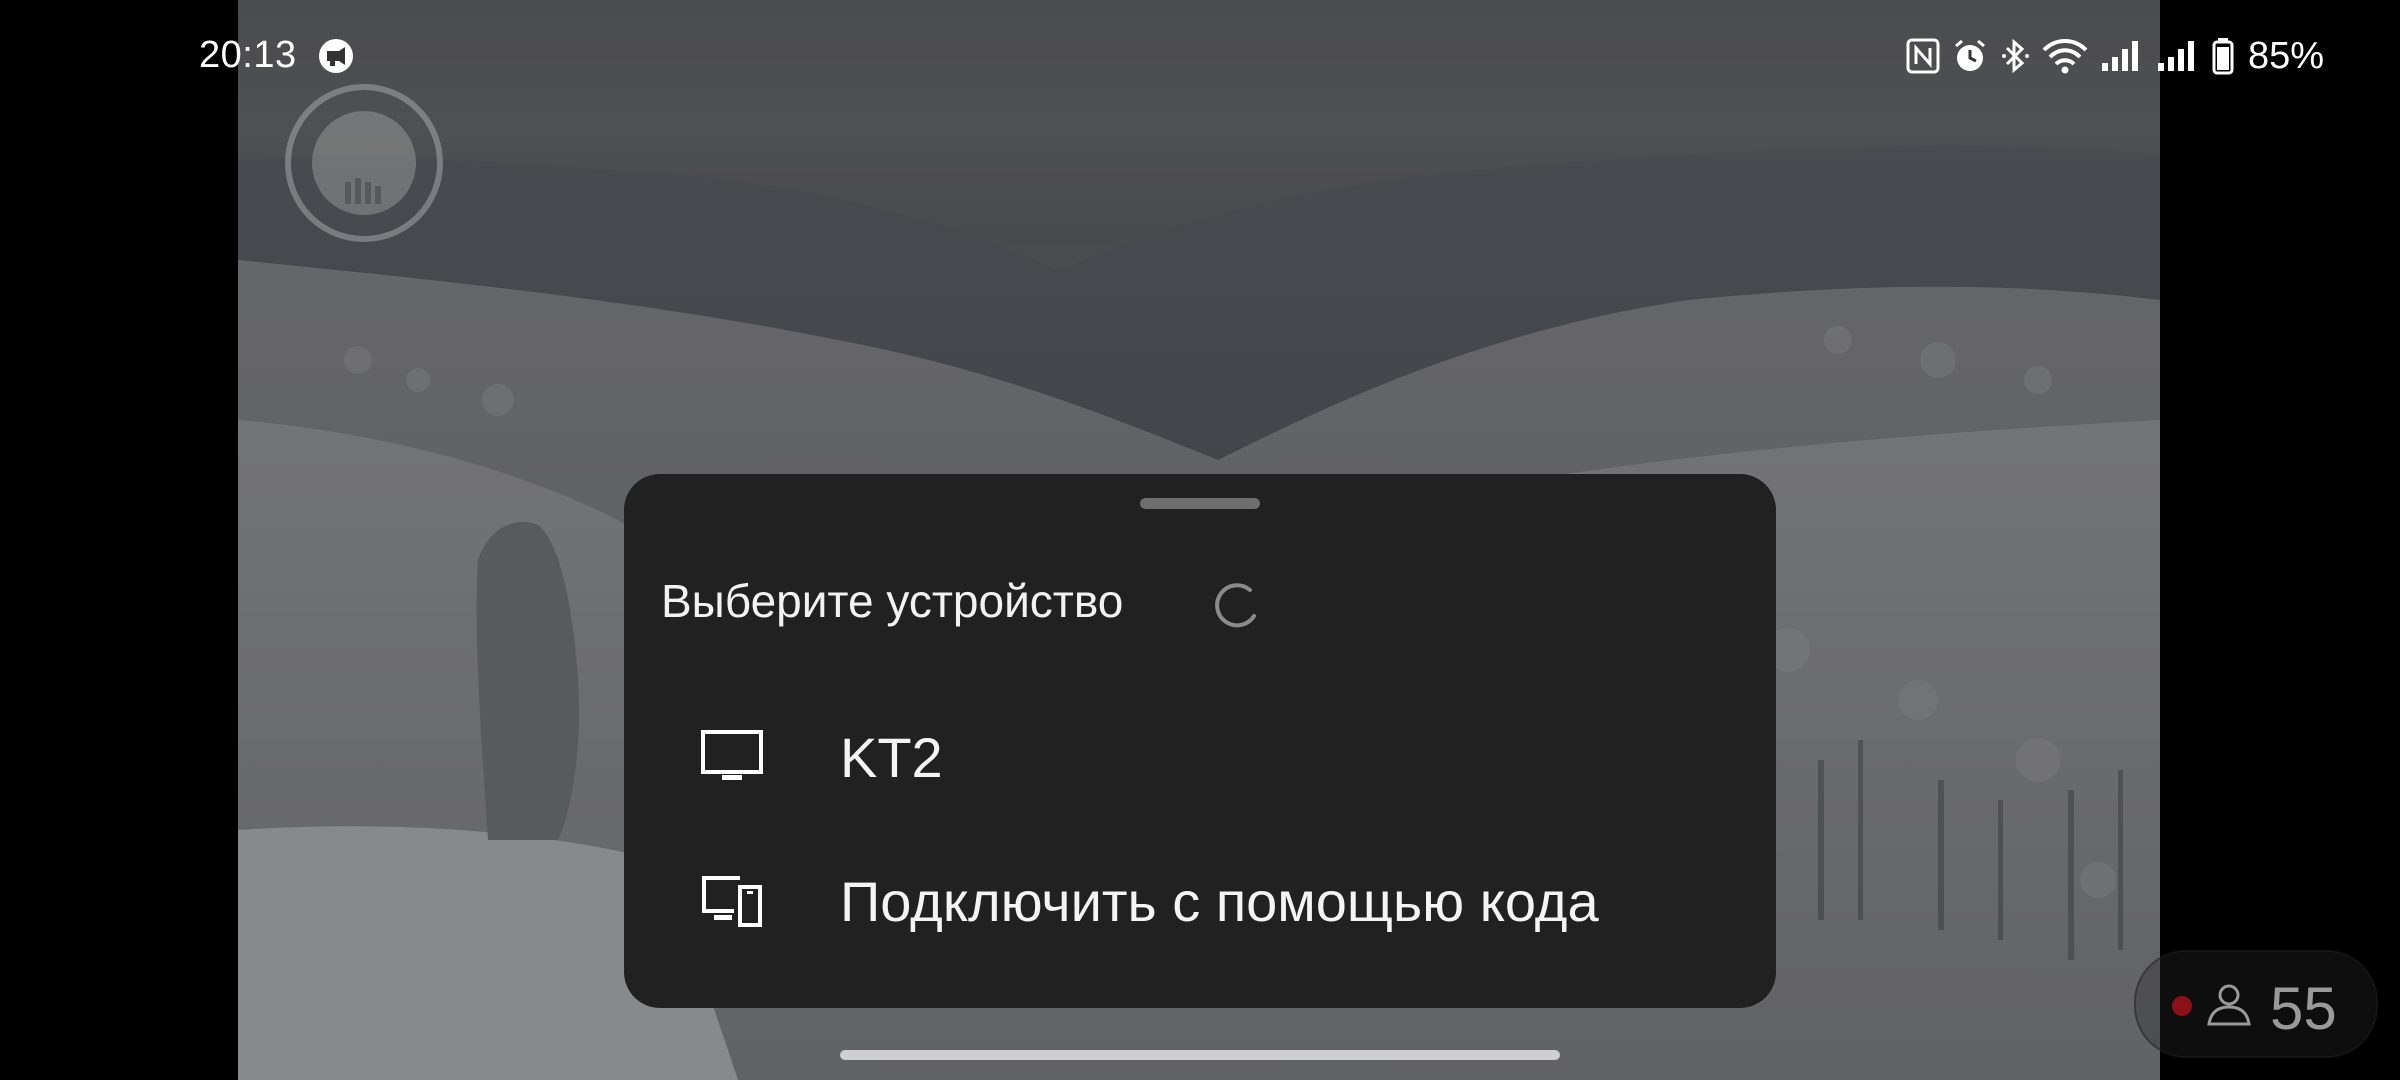 The width and height of the screenshot is (2400, 1080). What do you see at coordinates (2065, 56) in the screenshot?
I see `wifi-icon` at bounding box center [2065, 56].